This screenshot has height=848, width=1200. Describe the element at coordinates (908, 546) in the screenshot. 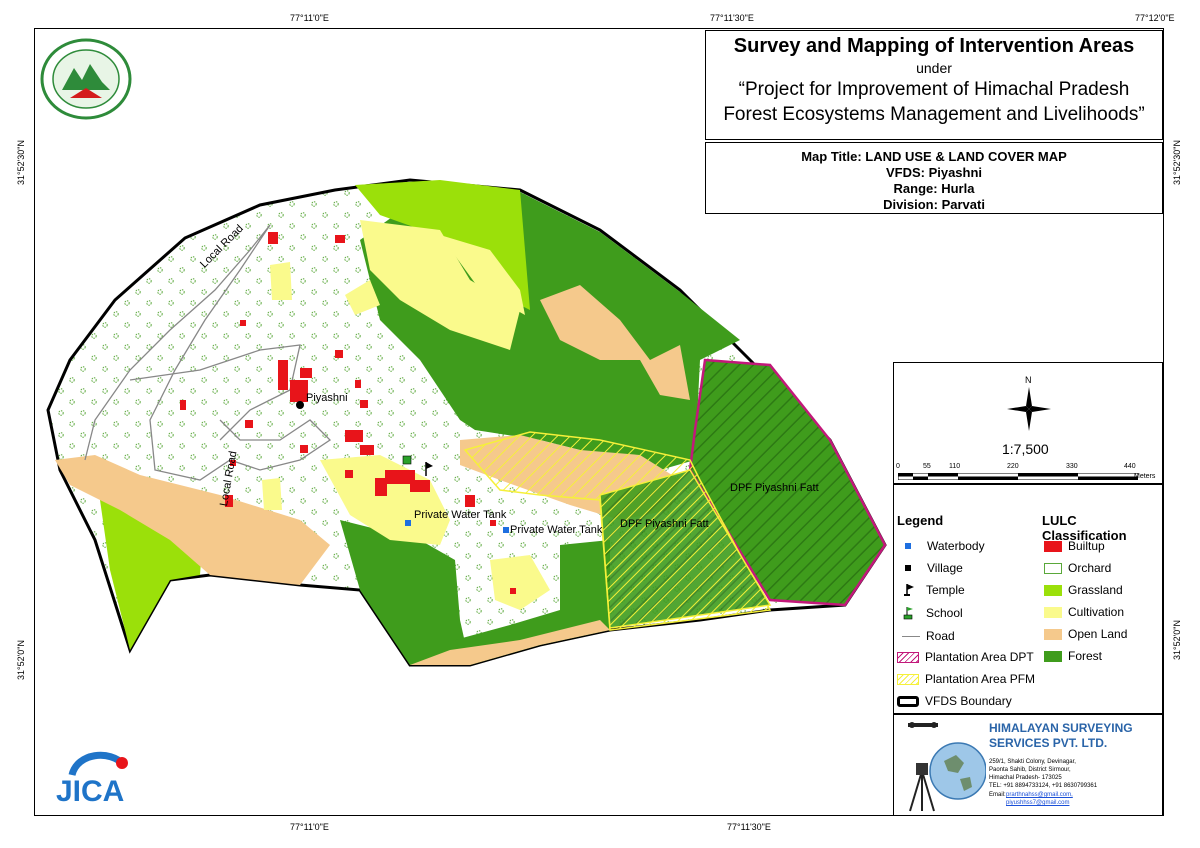

I see `waterbody-icon` at that location.